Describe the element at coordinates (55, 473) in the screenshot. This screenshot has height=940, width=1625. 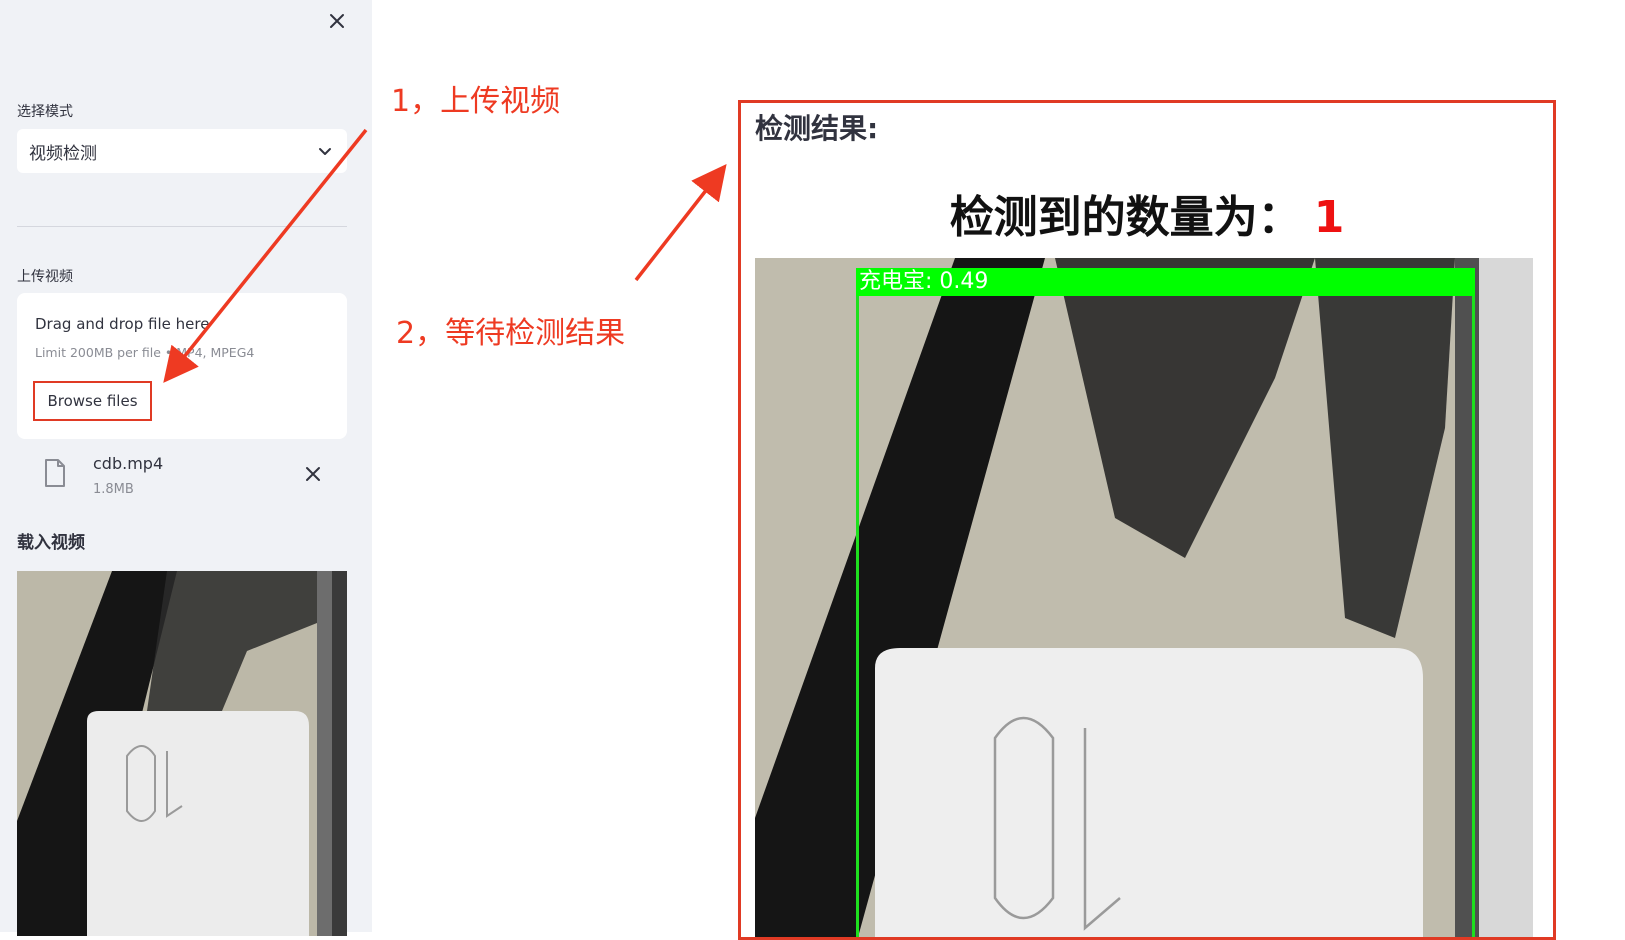
I see `file-icon` at that location.